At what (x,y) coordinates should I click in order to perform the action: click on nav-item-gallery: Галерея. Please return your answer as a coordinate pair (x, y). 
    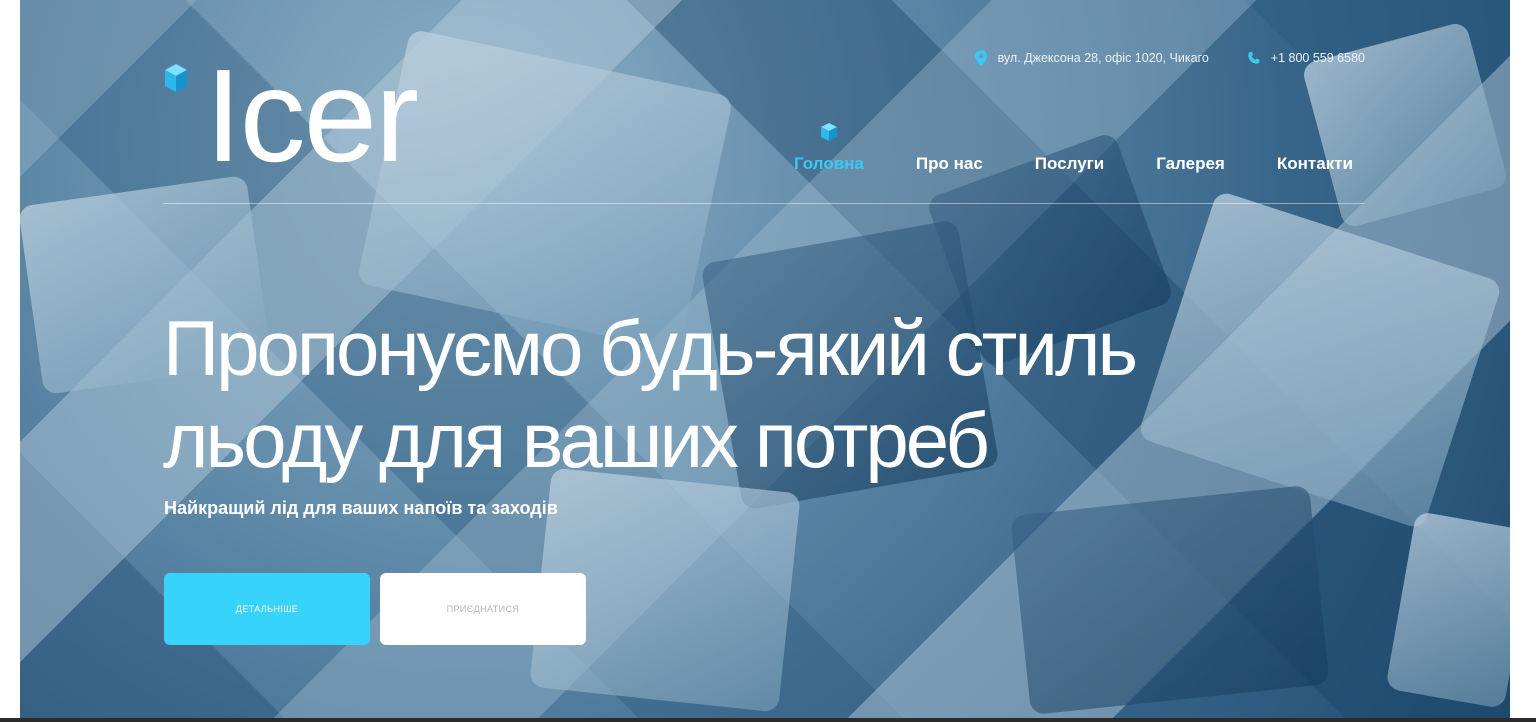
    Looking at the image, I should click on (1190, 164).